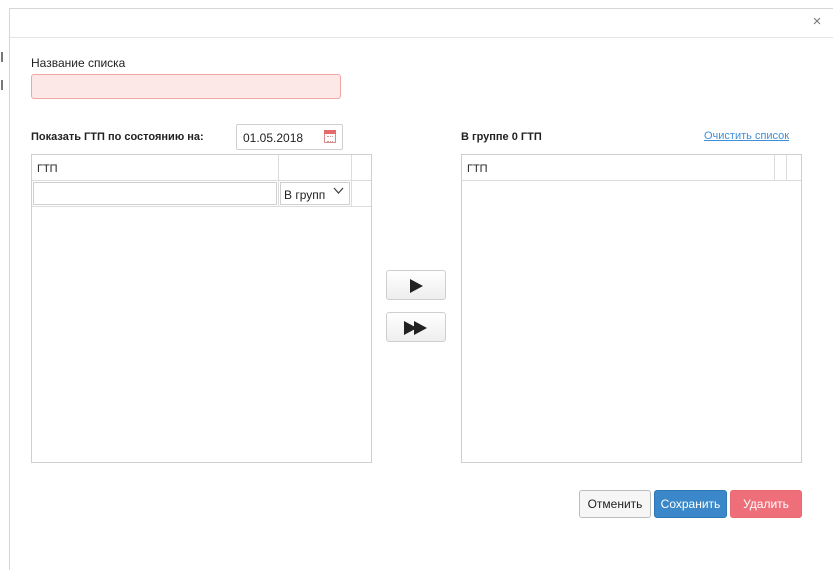 This screenshot has height=570, width=833. I want to click on filter-row: В групп, so click(201, 194).